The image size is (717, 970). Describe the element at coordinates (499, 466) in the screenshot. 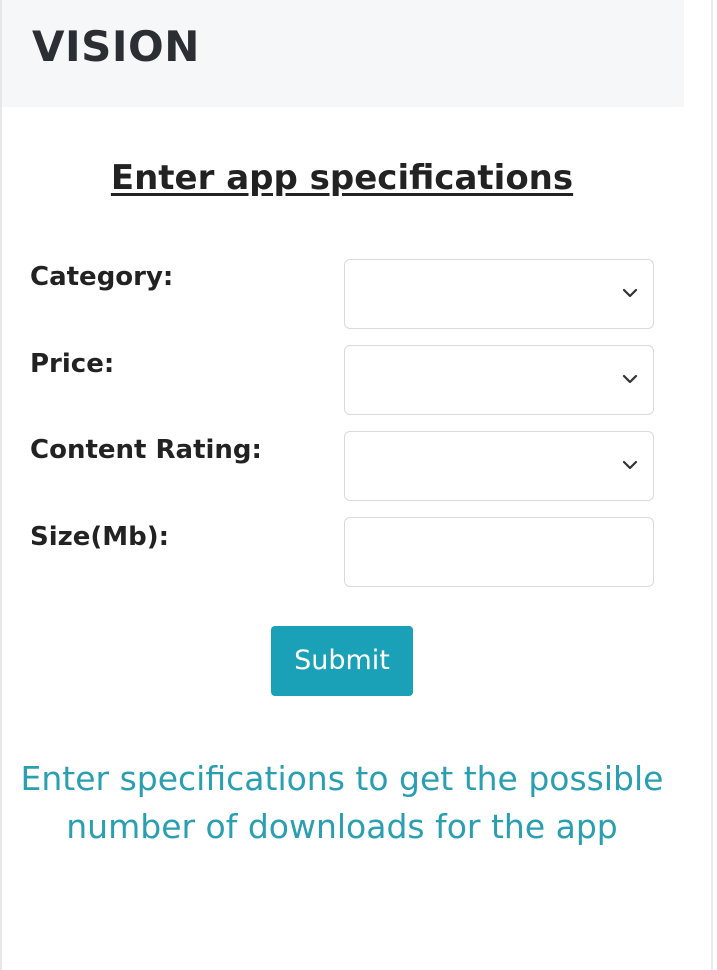

I see `content-rating-select` at that location.